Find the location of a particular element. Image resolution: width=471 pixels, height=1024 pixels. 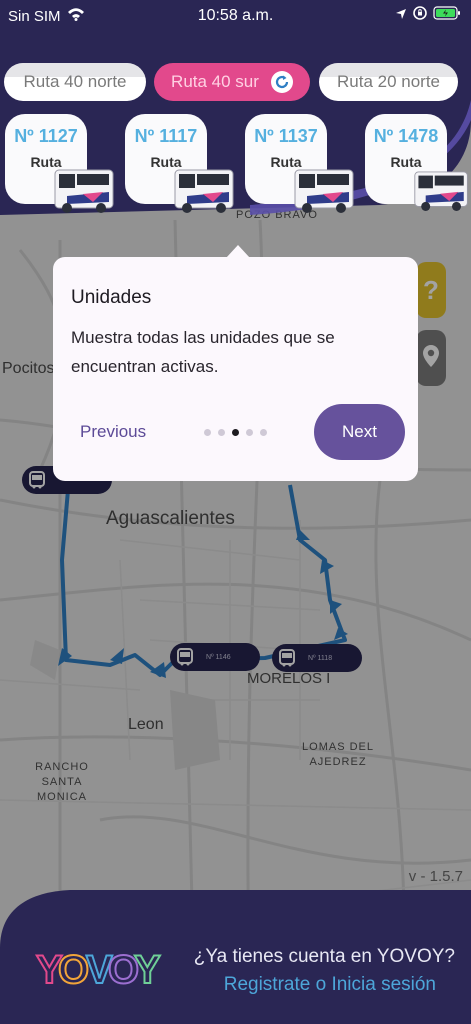

status-icons is located at coordinates (428, 15).